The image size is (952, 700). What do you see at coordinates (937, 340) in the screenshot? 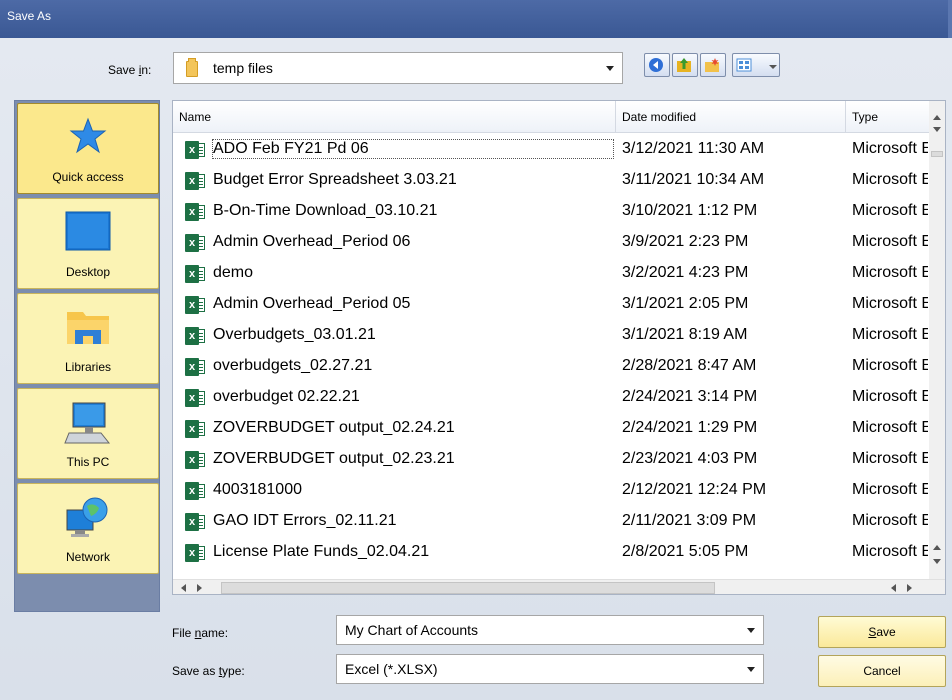
I see `vertical-scrollbar` at bounding box center [937, 340].